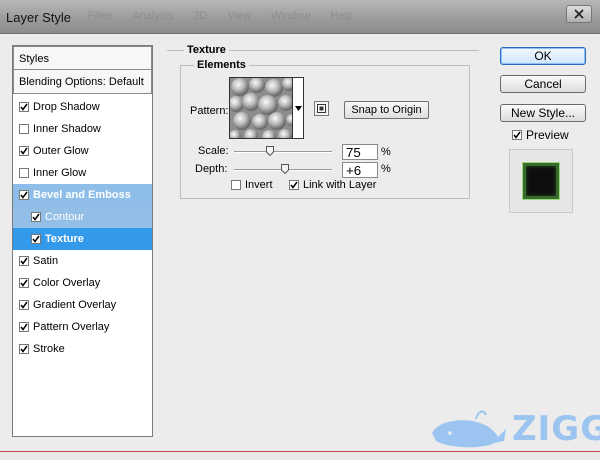 The height and width of the screenshot is (460, 600). What do you see at coordinates (82, 349) in the screenshot?
I see `style-item-stroke: Stroke` at bounding box center [82, 349].